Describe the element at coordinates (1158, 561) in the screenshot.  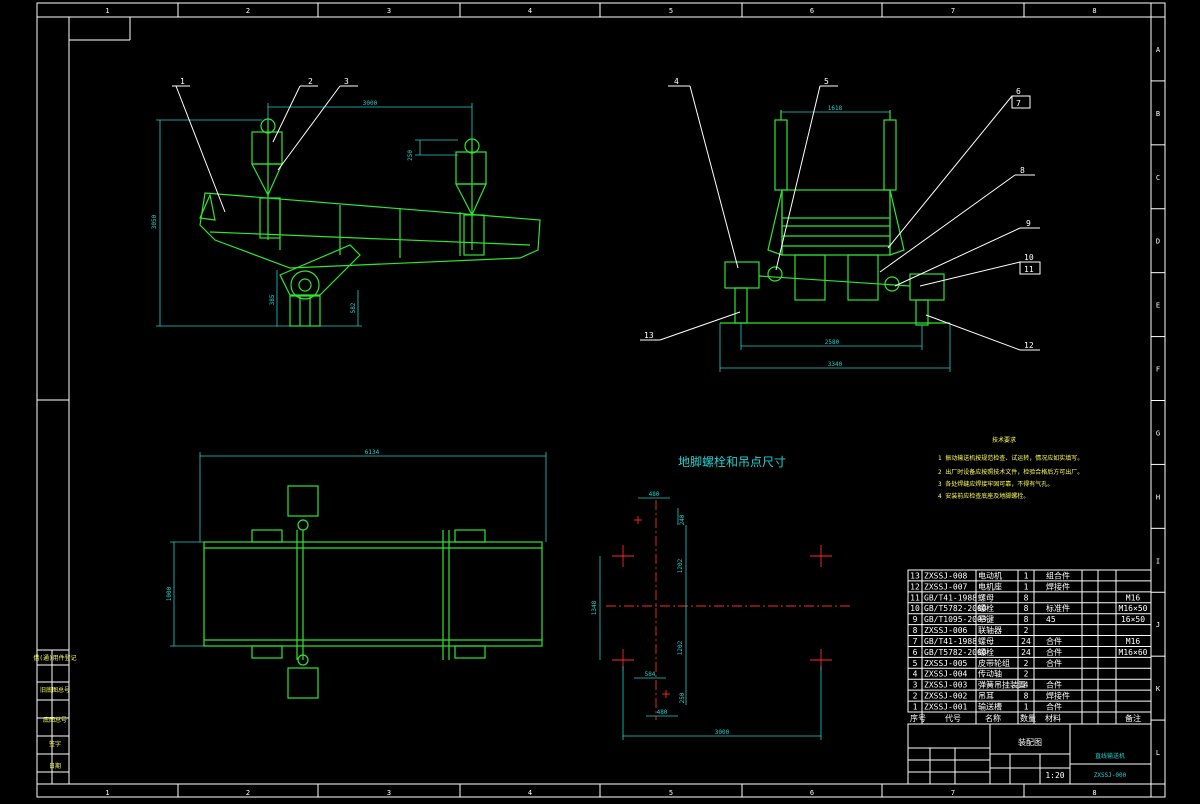
I see `zone-letter: I` at that location.